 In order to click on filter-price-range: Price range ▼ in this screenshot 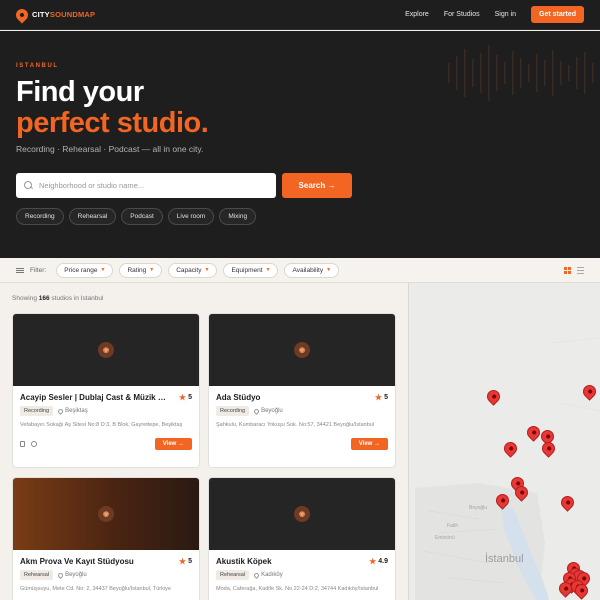, I will do `click(85, 270)`.